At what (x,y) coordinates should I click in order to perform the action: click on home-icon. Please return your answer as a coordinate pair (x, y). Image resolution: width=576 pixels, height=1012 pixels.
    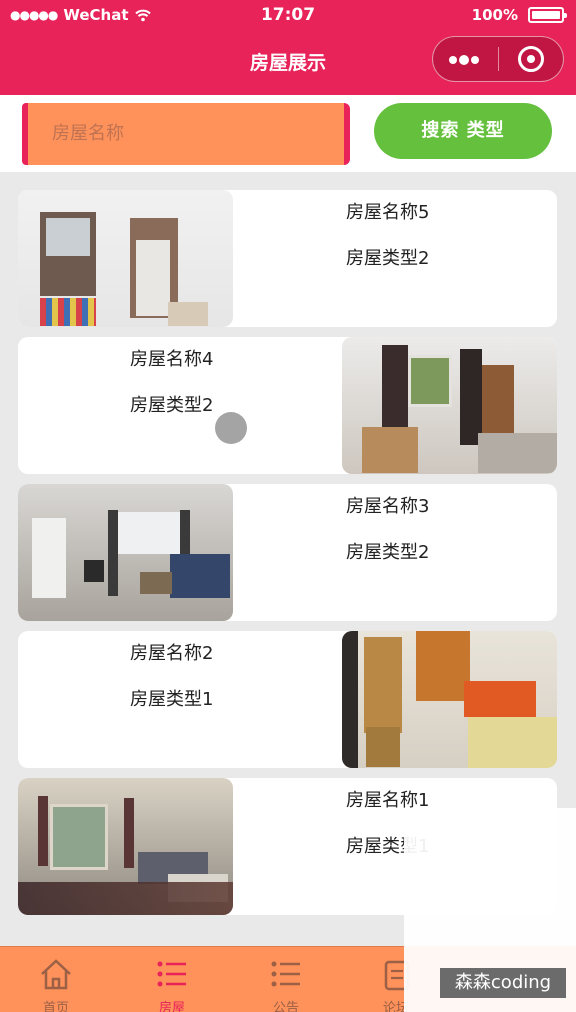
    Looking at the image, I should click on (56, 974).